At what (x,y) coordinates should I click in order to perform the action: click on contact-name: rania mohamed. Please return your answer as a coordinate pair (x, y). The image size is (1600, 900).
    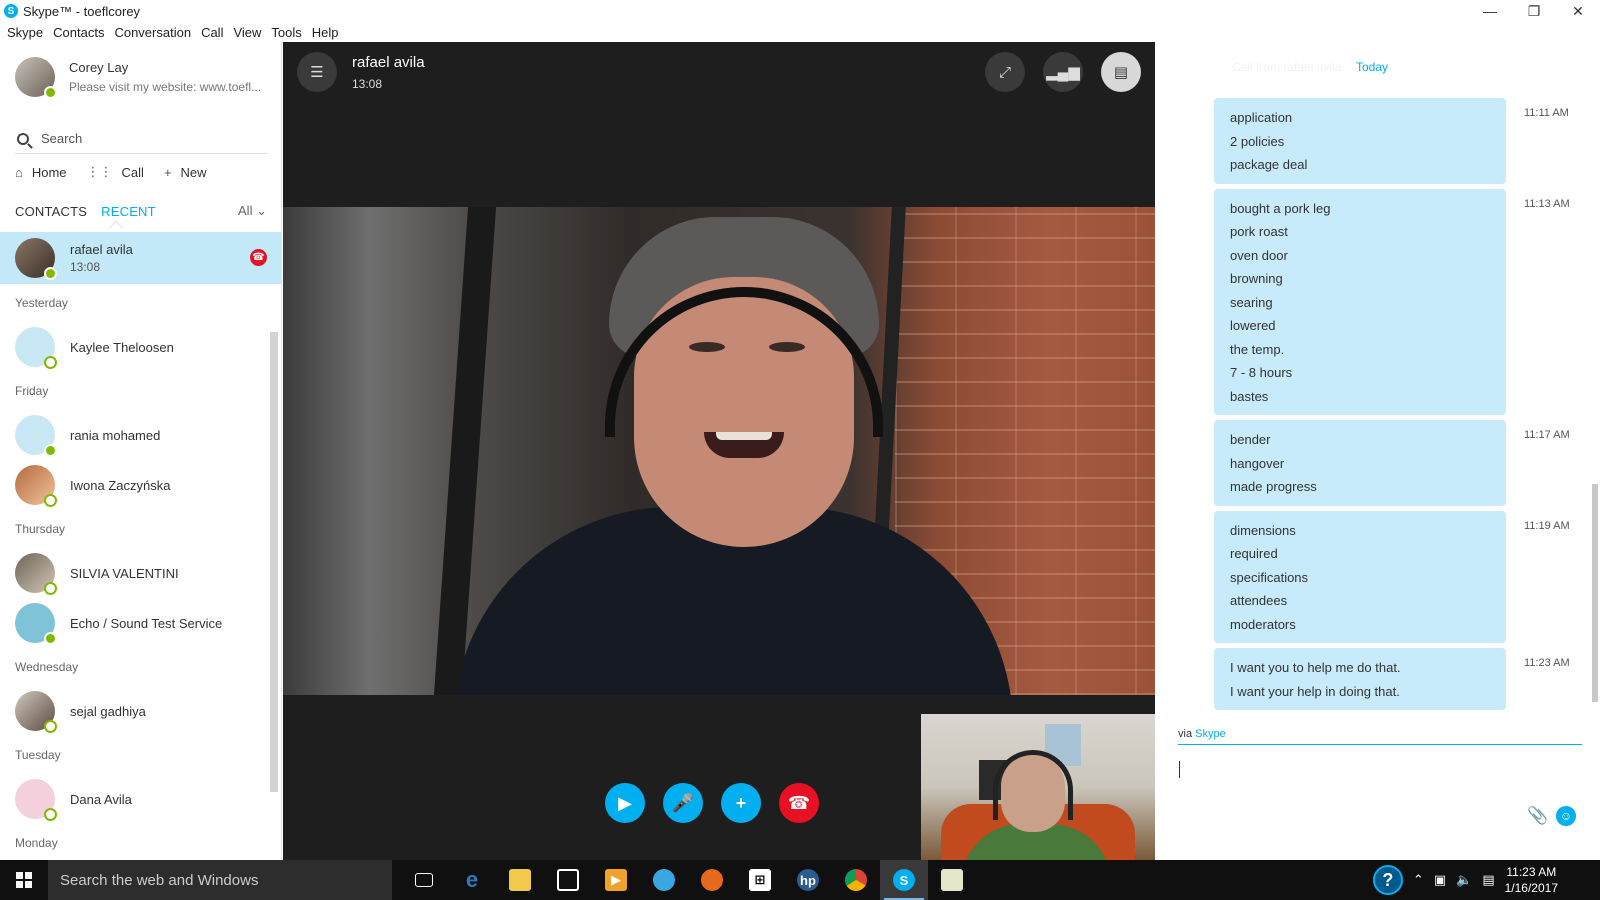
    Looking at the image, I should click on (115, 435).